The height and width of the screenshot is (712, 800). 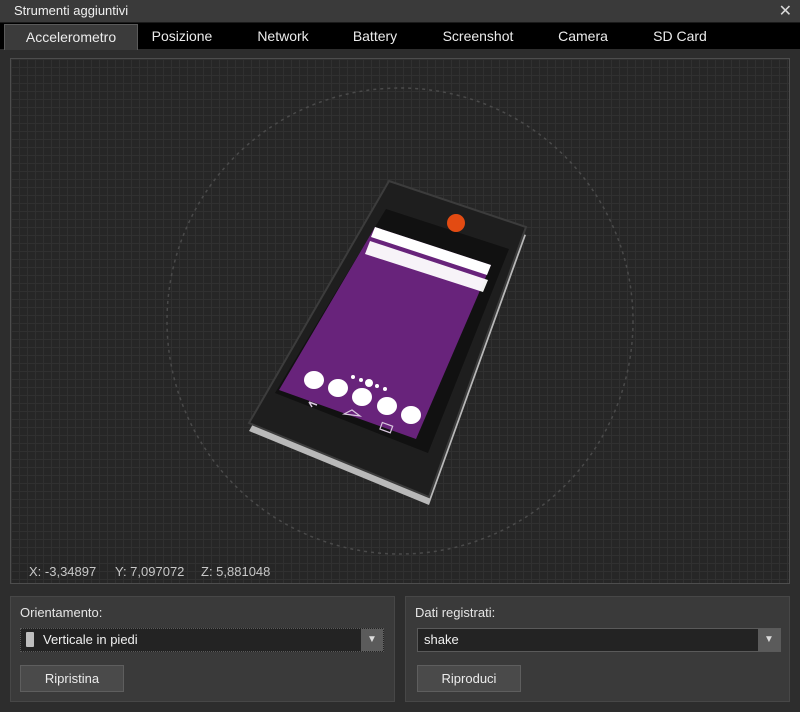 What do you see at coordinates (456, 223) in the screenshot?
I see `camera-icon` at bounding box center [456, 223].